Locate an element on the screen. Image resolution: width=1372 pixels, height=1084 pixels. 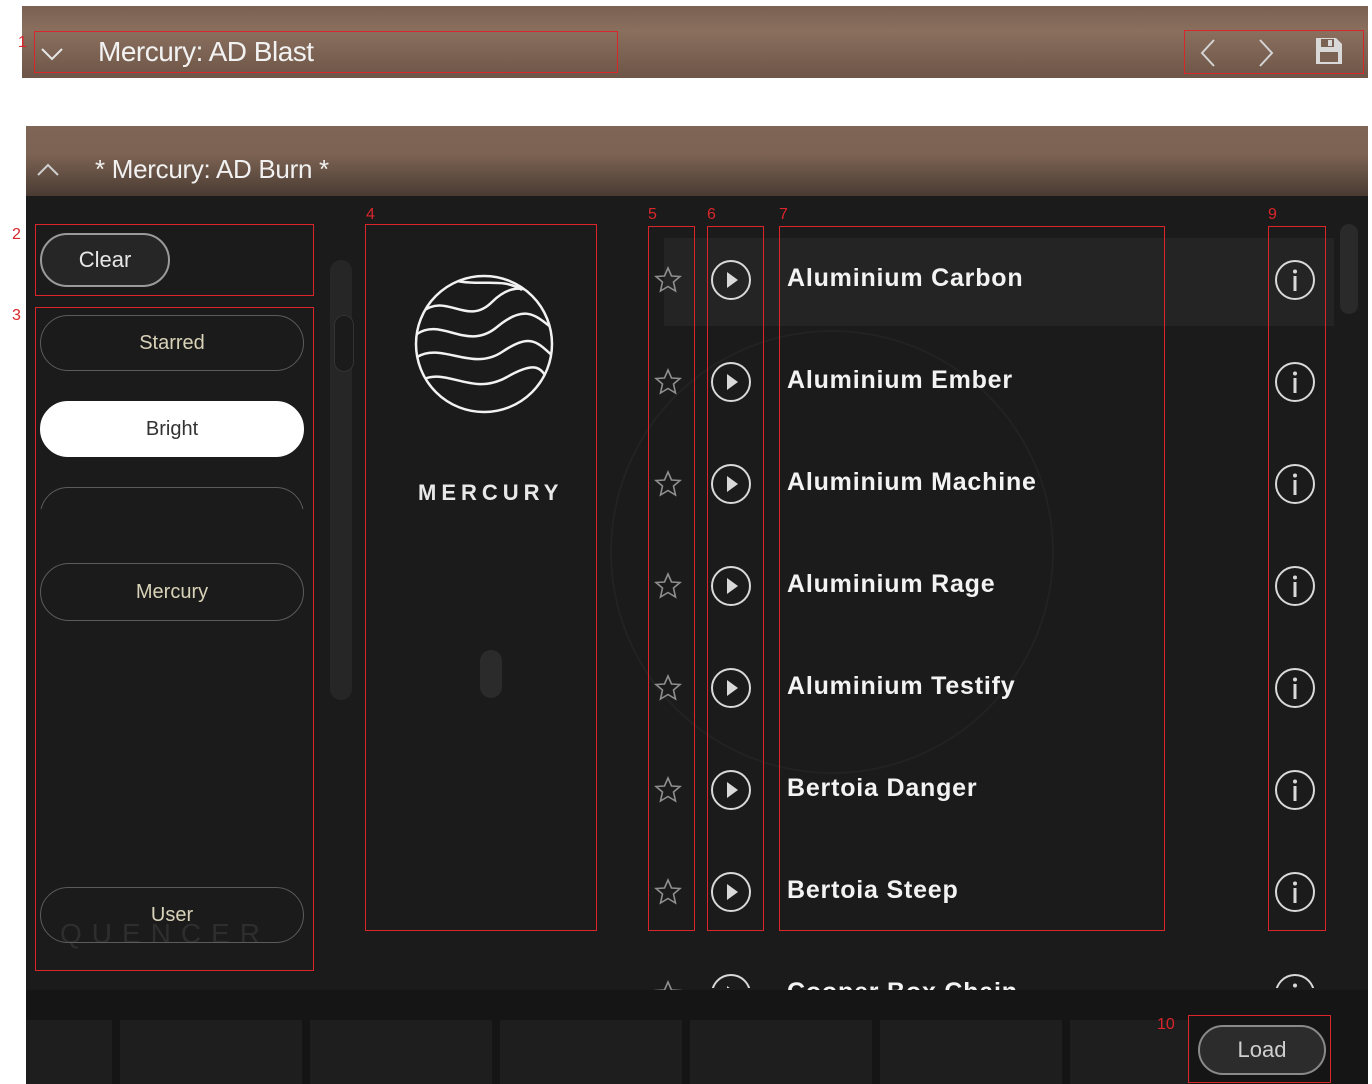
clear-button: Clear is located at coordinates (105, 260).